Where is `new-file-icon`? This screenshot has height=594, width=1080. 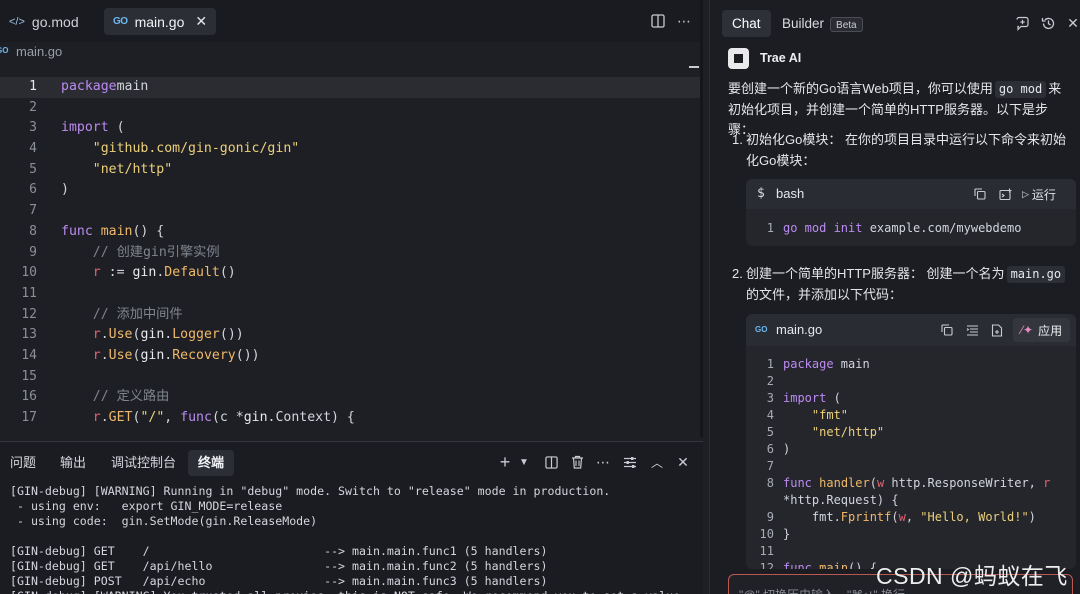 new-file-icon is located at coordinates (997, 330).